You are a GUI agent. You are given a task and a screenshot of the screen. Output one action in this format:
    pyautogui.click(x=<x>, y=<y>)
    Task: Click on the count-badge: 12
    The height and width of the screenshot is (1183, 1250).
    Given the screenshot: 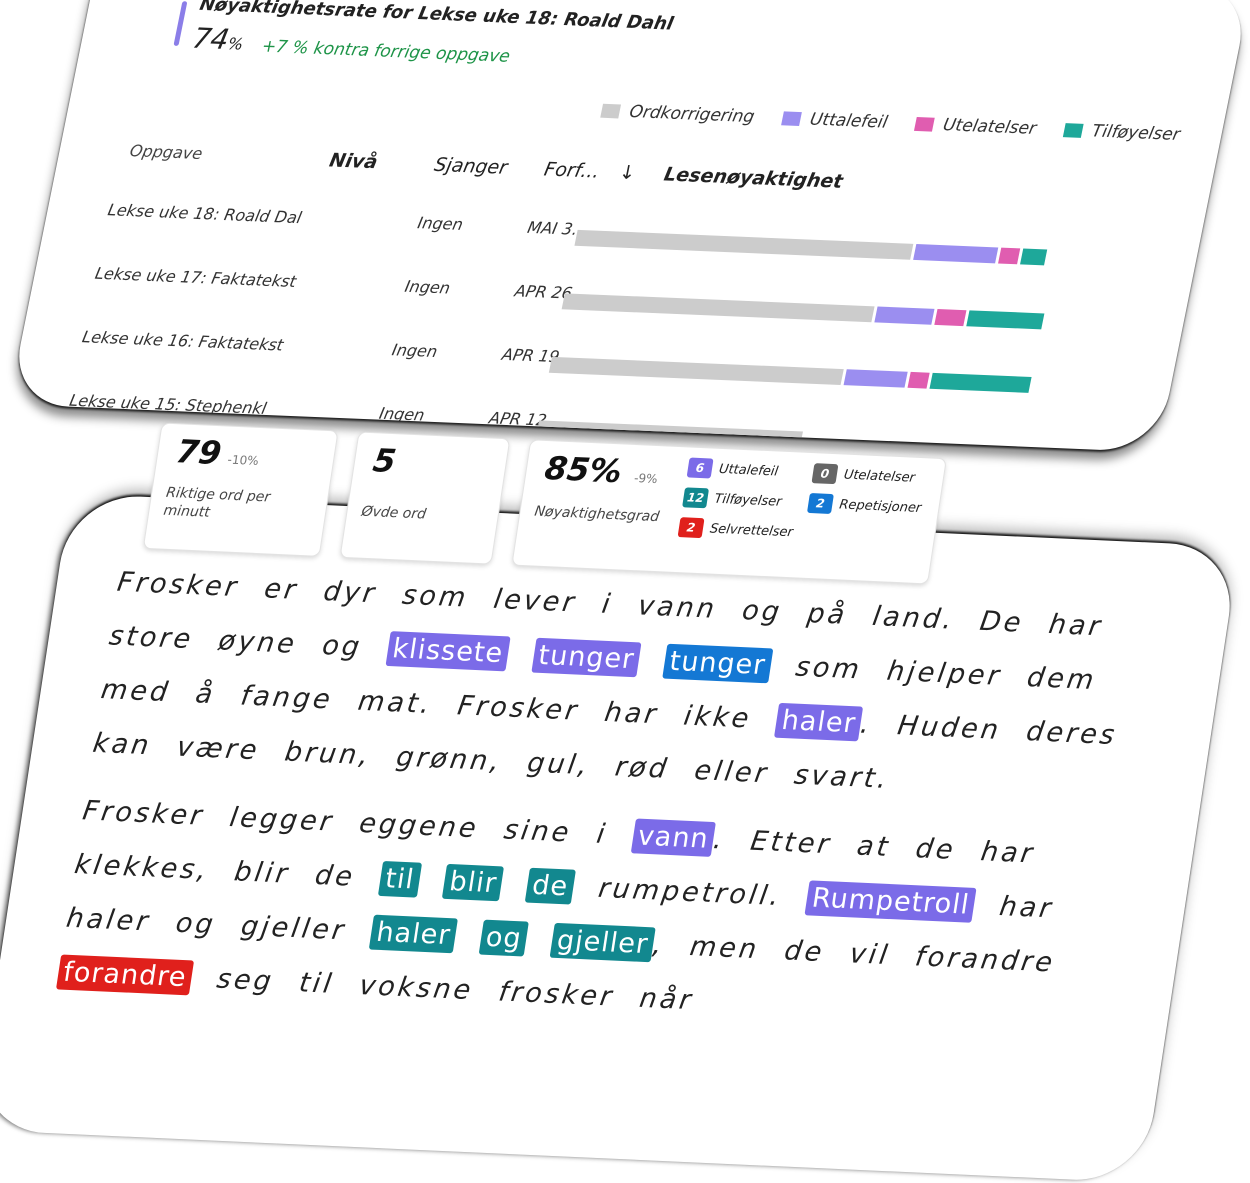 What is the action you would take?
    pyautogui.click(x=696, y=498)
    